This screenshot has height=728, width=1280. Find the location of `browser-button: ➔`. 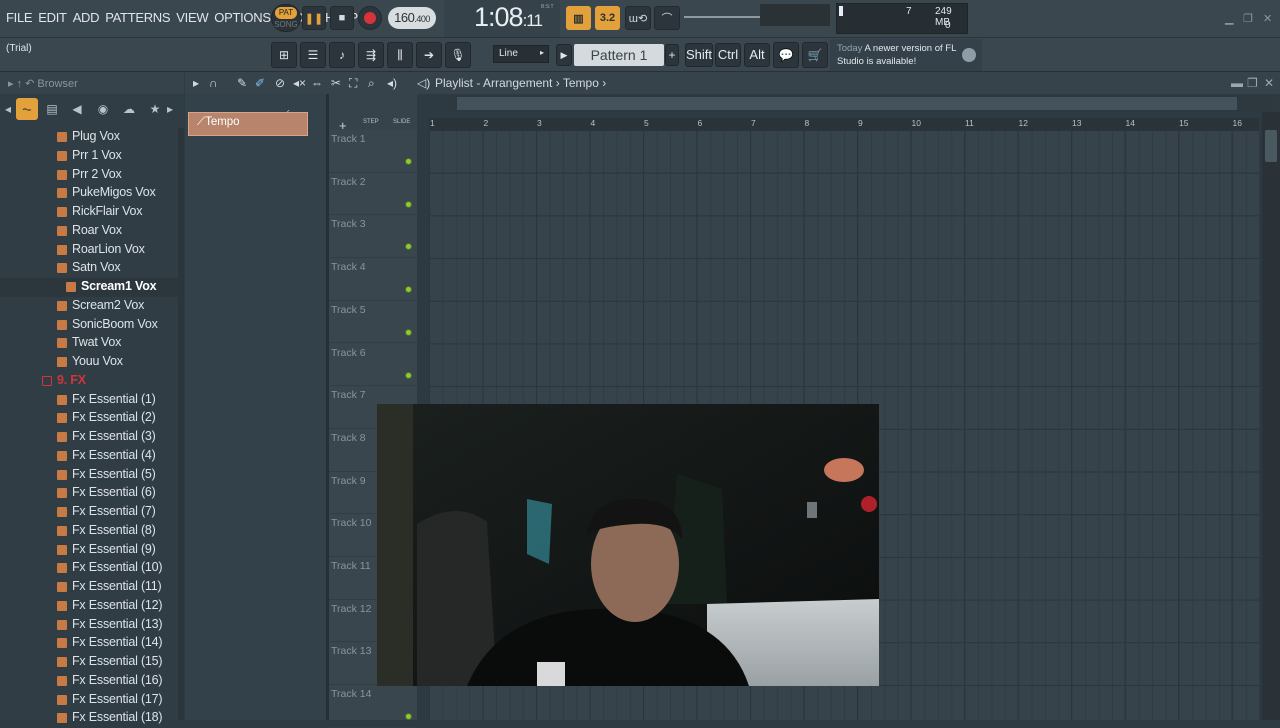

browser-button: ➔ is located at coordinates (429, 55).